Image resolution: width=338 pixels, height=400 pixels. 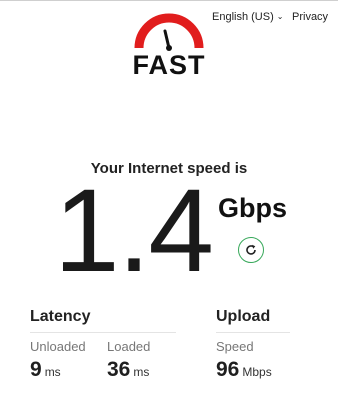 What do you see at coordinates (257, 372) in the screenshot?
I see `upload-speed-unit: Mbps` at bounding box center [257, 372].